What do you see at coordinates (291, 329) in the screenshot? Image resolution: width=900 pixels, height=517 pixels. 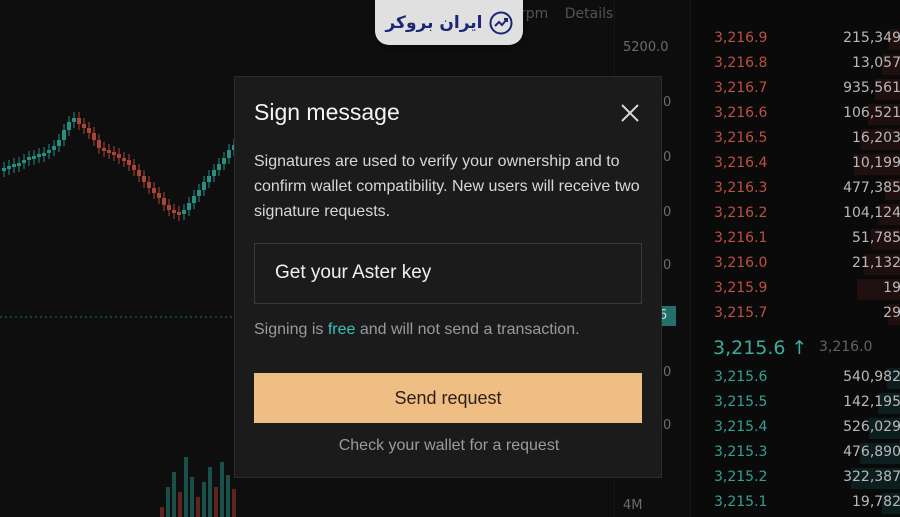 I see `signing-info-prefix: Signing is` at bounding box center [291, 329].